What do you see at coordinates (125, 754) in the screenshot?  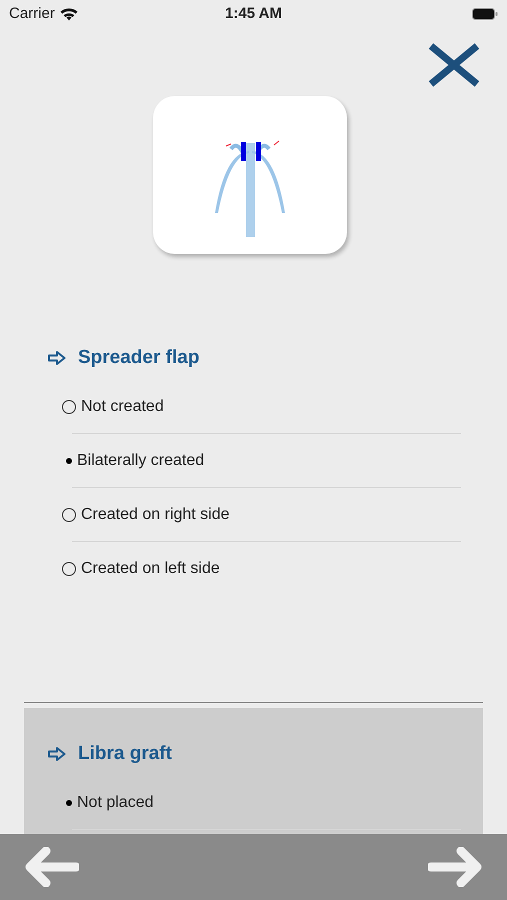 I see `section-heading: Libra graft` at bounding box center [125, 754].